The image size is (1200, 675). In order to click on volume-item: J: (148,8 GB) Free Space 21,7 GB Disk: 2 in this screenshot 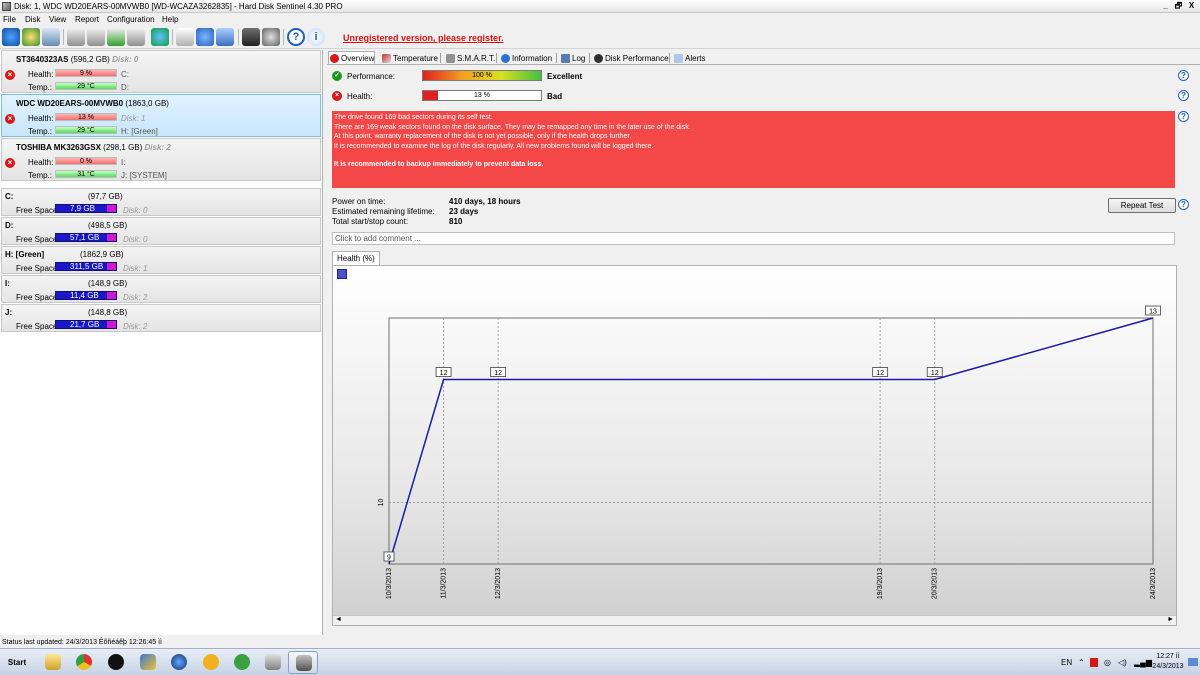, I will do `click(161, 318)`.